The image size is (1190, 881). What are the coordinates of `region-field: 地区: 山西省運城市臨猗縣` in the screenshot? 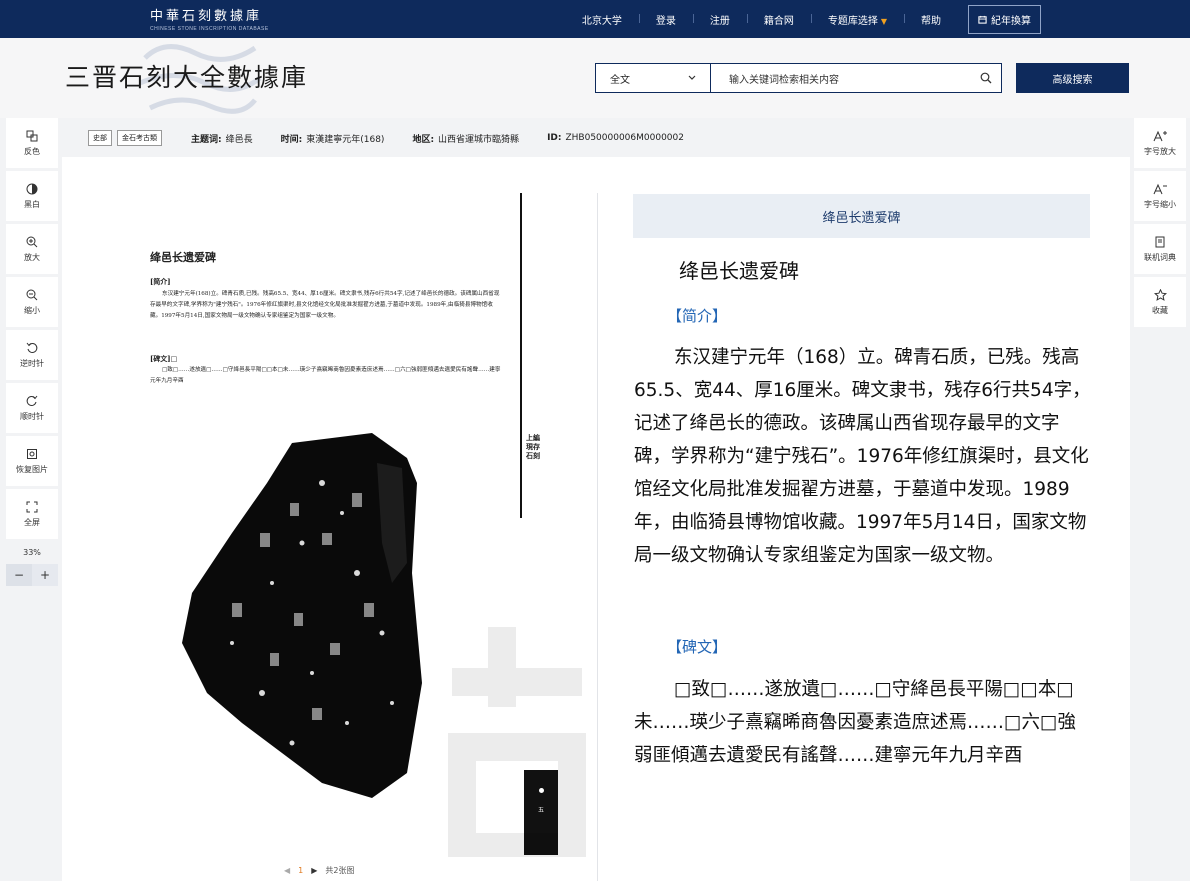 It's located at (465, 138).